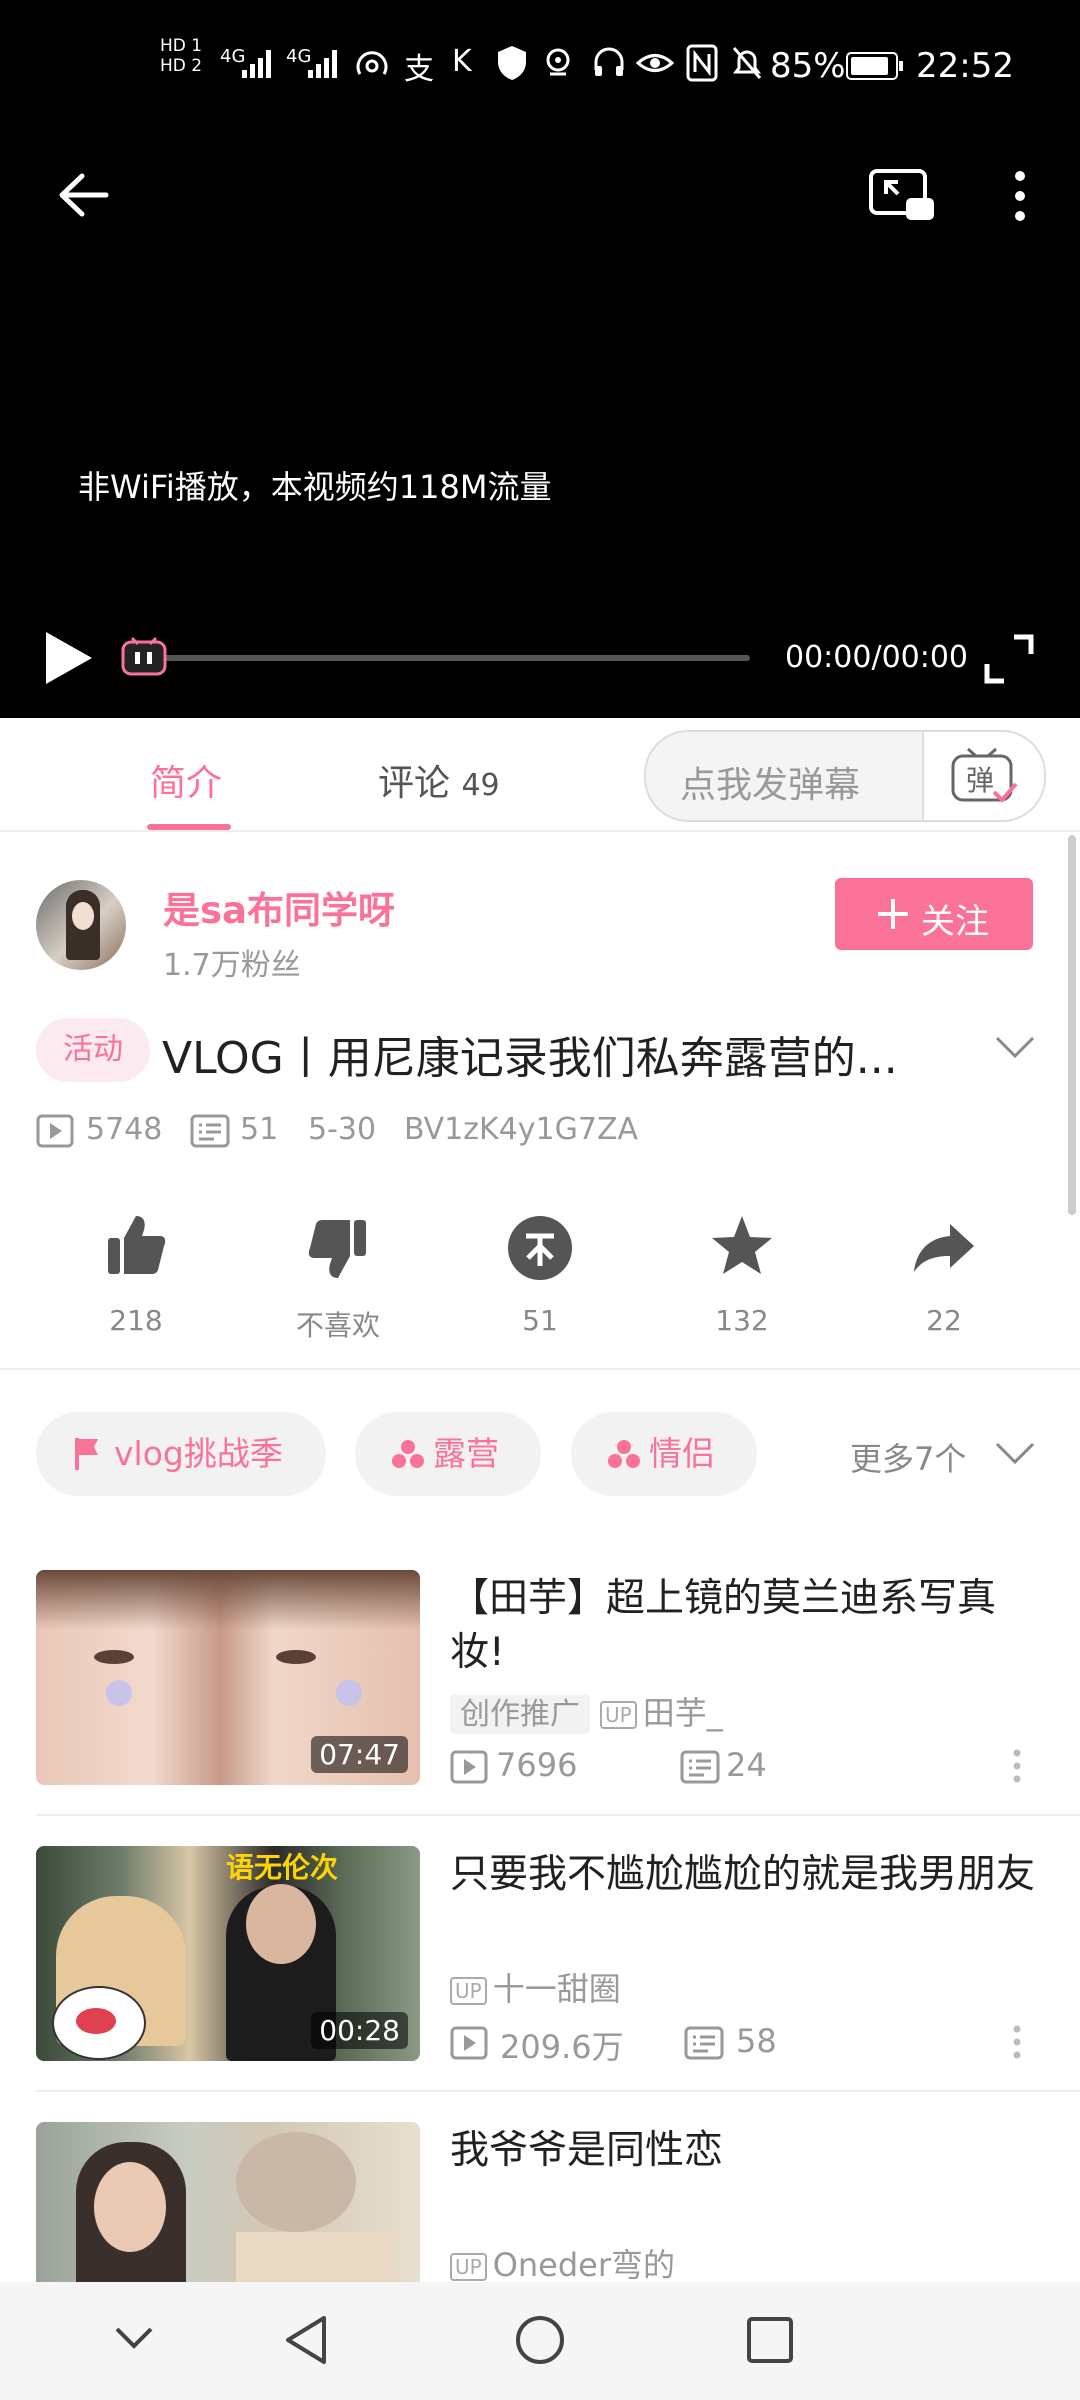  What do you see at coordinates (315, 487) in the screenshot?
I see `data-usage-notice: 非WiFi播放，本视频约118M流量` at bounding box center [315, 487].